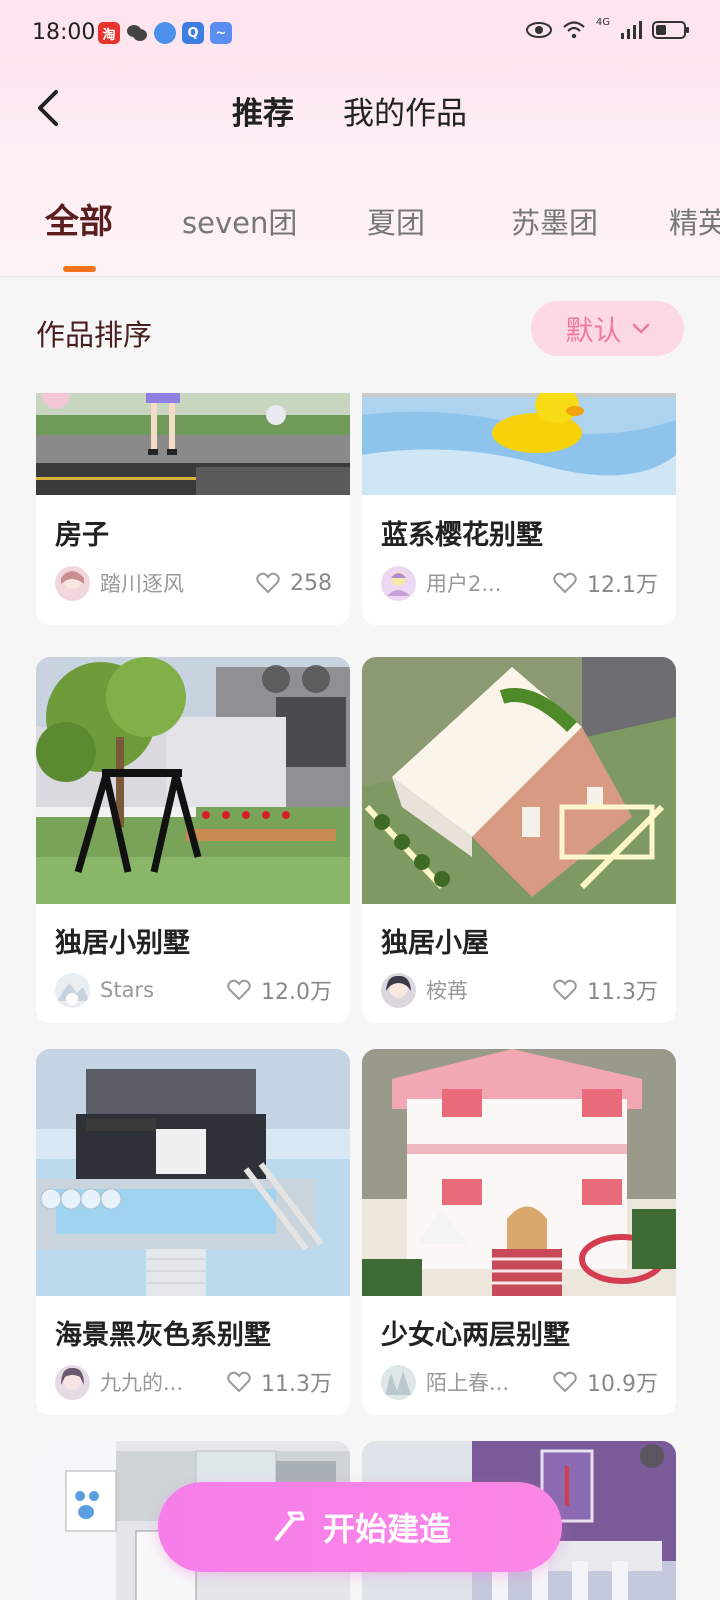  What do you see at coordinates (137, 33) in the screenshot?
I see `wechat-icon` at bounding box center [137, 33].